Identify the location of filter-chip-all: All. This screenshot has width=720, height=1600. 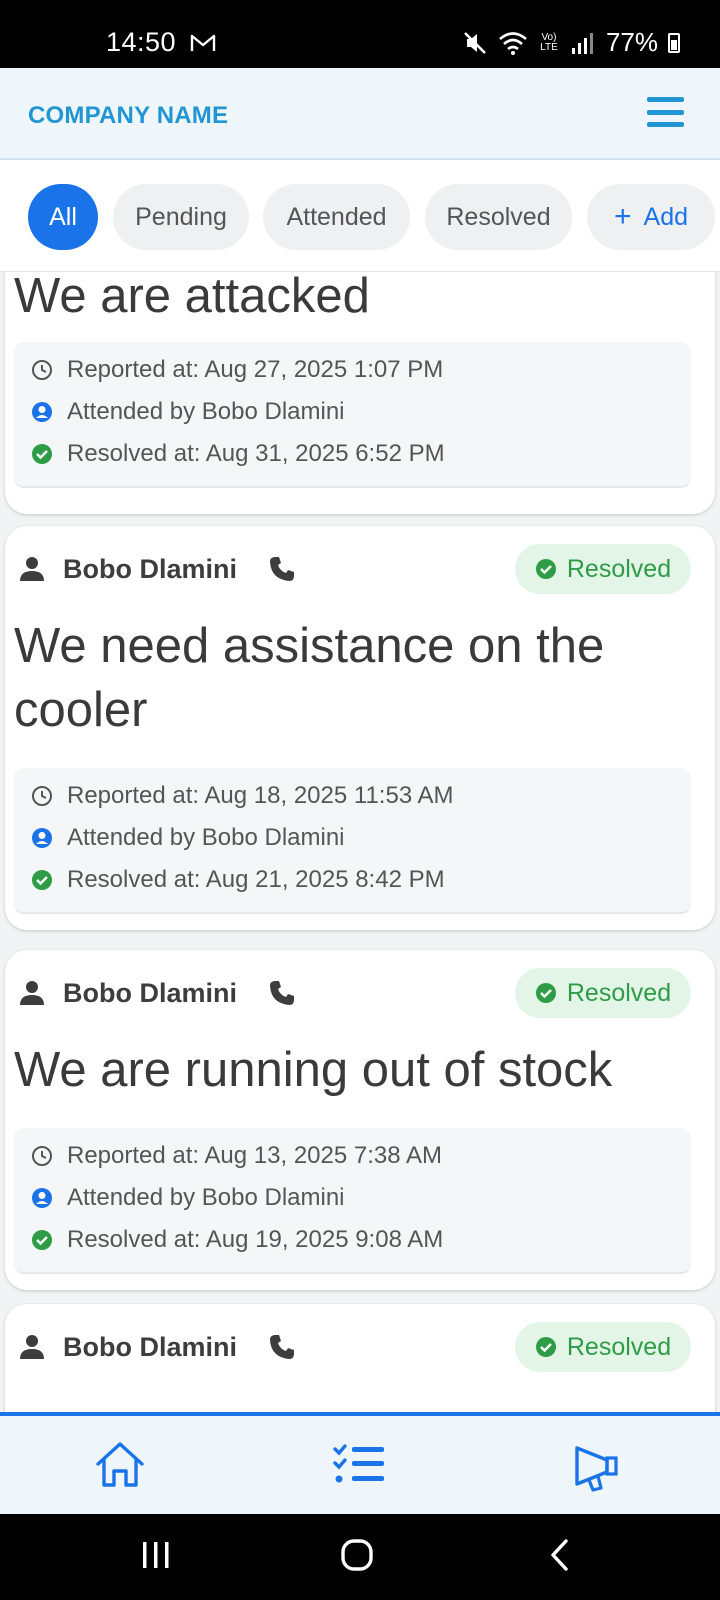
(63, 217).